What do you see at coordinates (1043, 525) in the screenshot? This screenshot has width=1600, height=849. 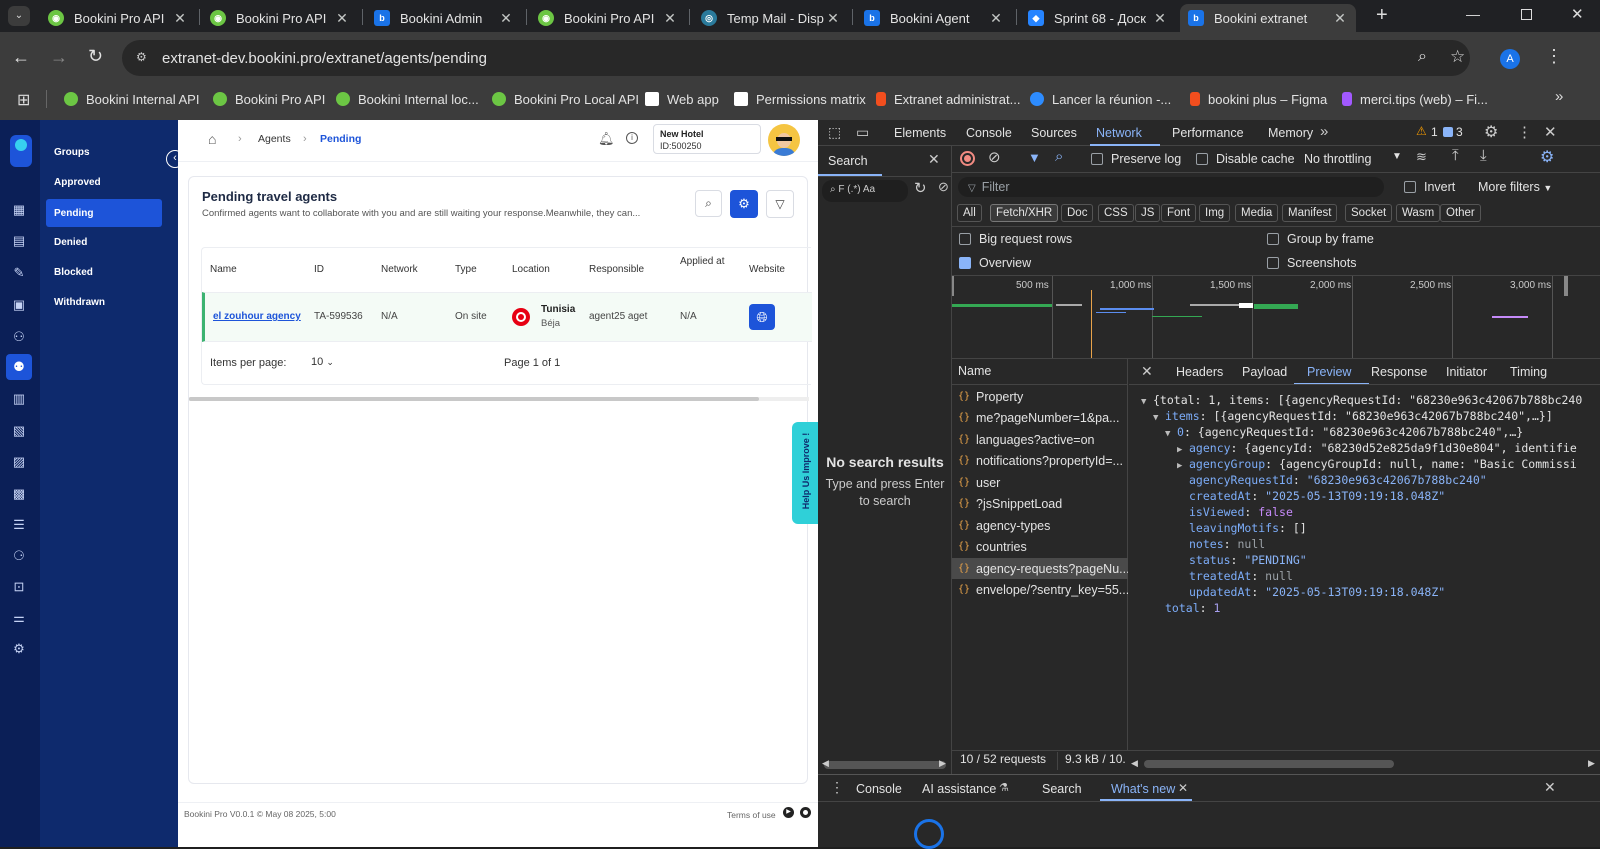 I see `request-row: {} agency-types` at bounding box center [1043, 525].